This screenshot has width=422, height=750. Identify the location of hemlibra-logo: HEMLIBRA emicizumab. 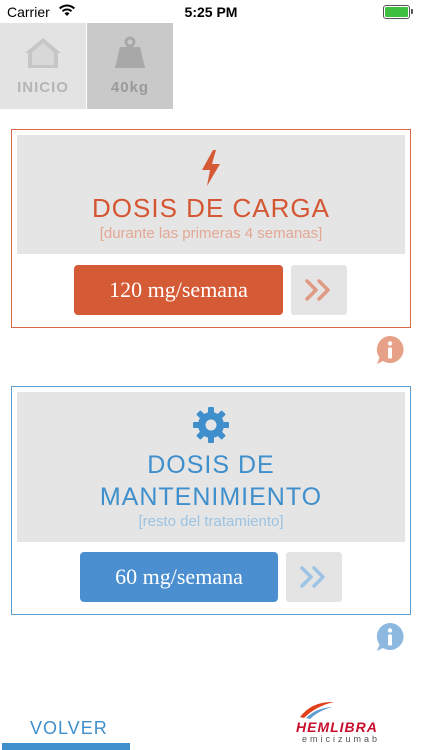
(348, 722).